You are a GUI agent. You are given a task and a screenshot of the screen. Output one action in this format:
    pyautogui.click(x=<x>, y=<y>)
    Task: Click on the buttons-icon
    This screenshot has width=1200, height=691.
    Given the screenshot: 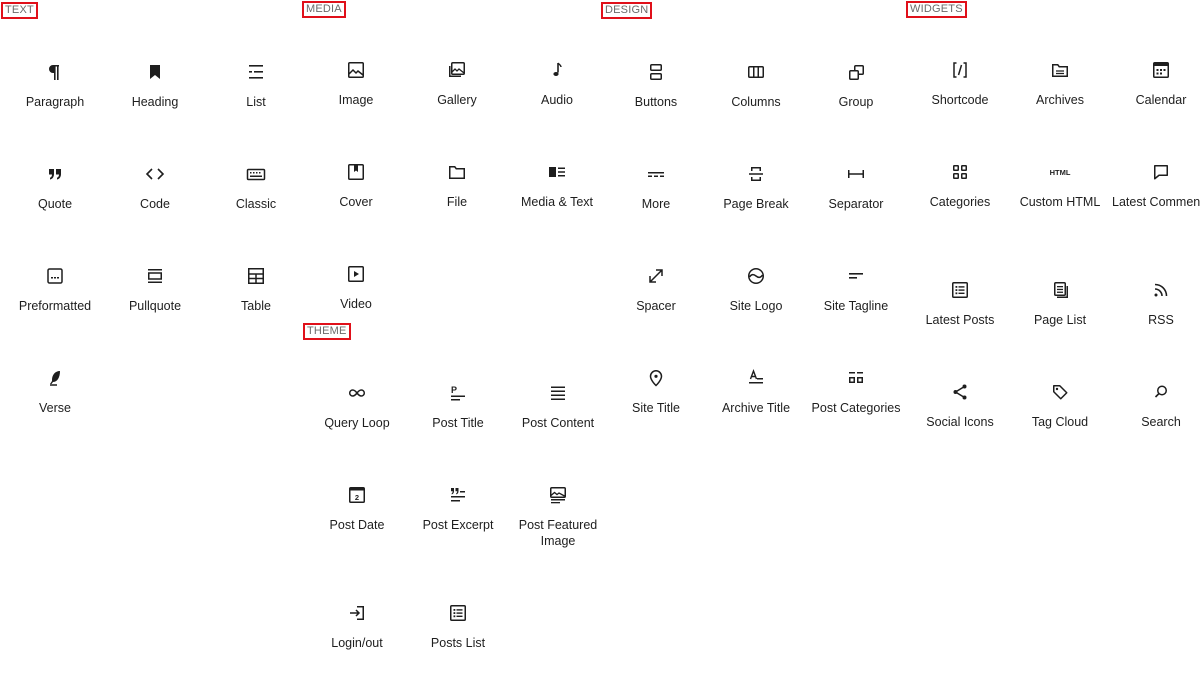 What is the action you would take?
    pyautogui.click(x=656, y=72)
    